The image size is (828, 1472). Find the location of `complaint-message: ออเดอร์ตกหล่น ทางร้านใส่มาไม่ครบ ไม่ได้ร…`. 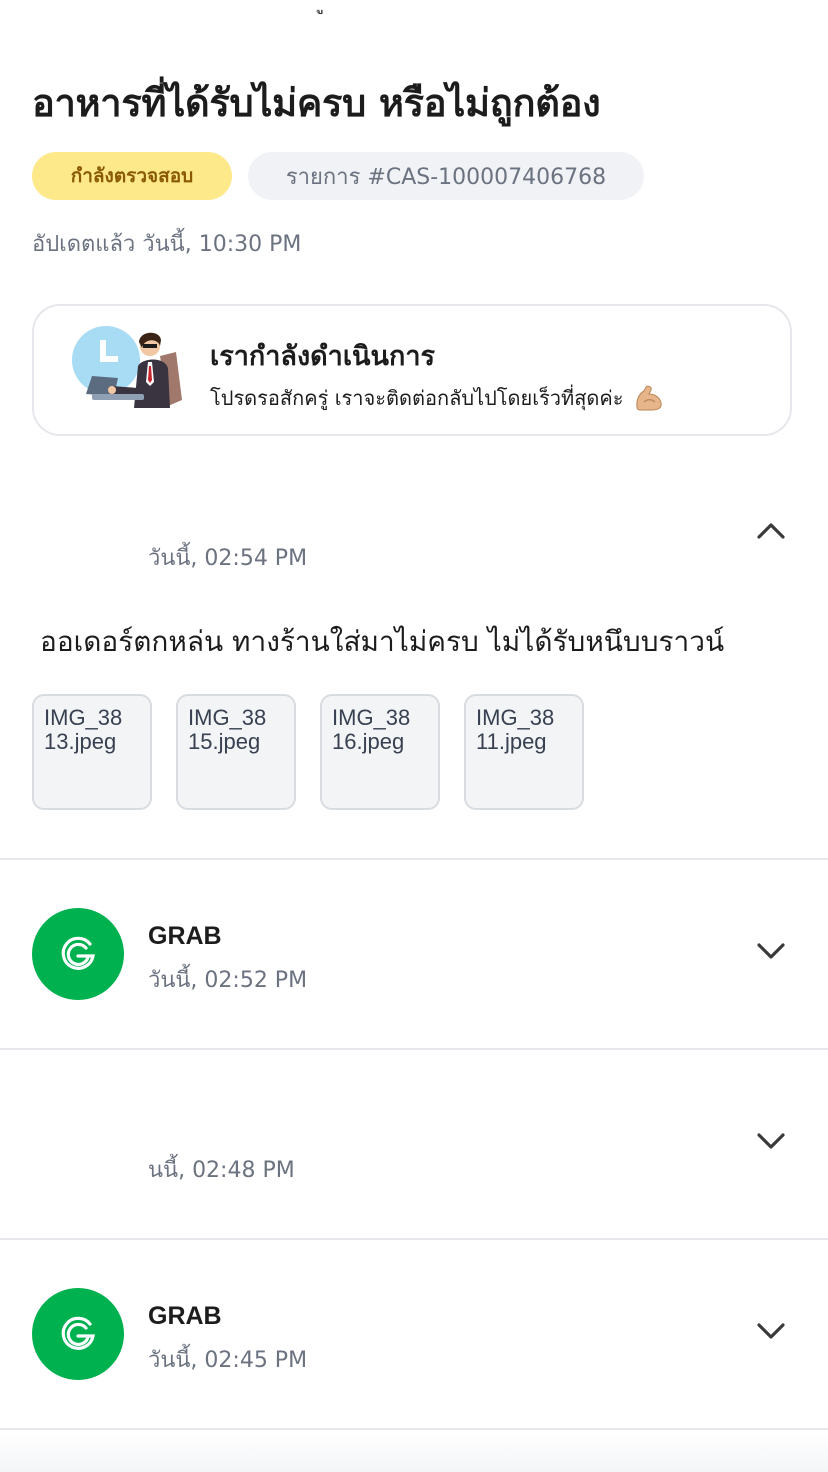

complaint-message: ออเดอร์ตกหล่น ทางร้านใส่มาไม่ครบ ไม่ได้ร… is located at coordinates (382, 641).